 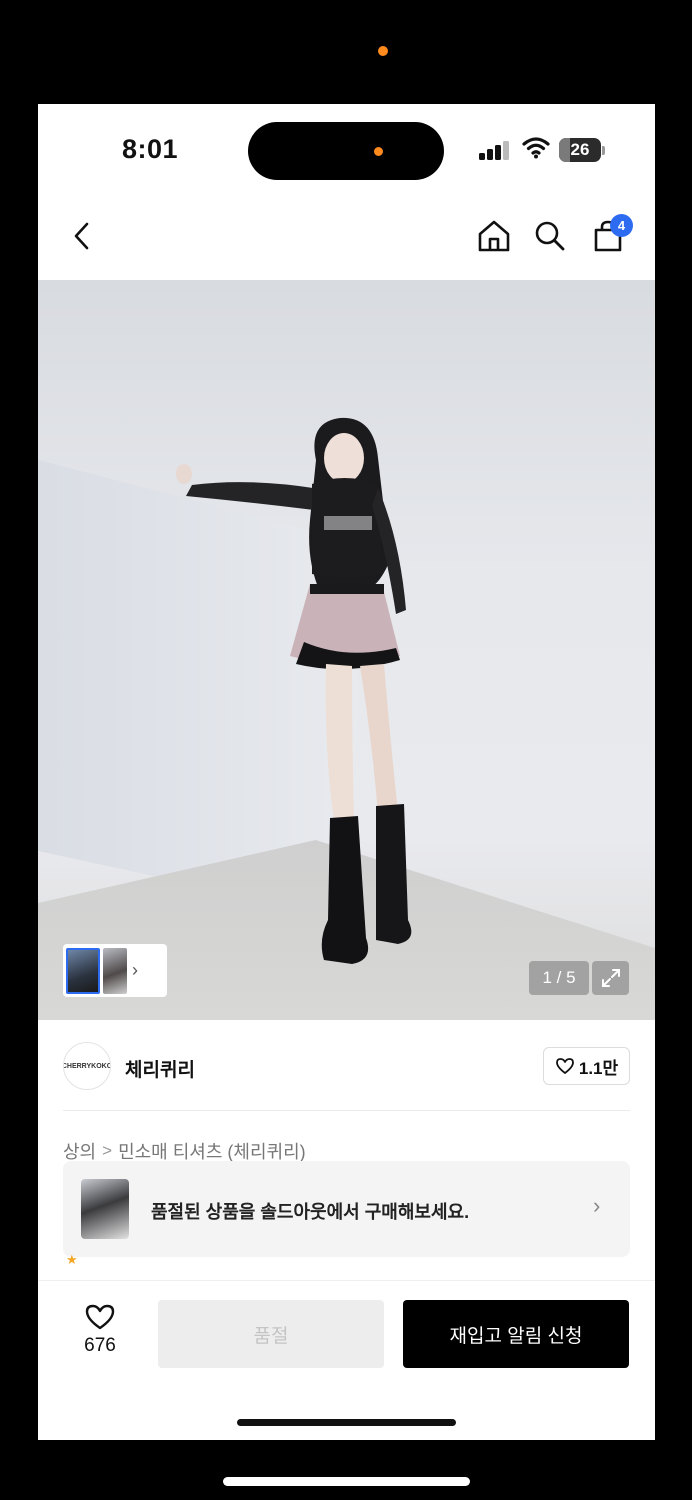 What do you see at coordinates (271, 1334) in the screenshot?
I see `soldout-button: 품절` at bounding box center [271, 1334].